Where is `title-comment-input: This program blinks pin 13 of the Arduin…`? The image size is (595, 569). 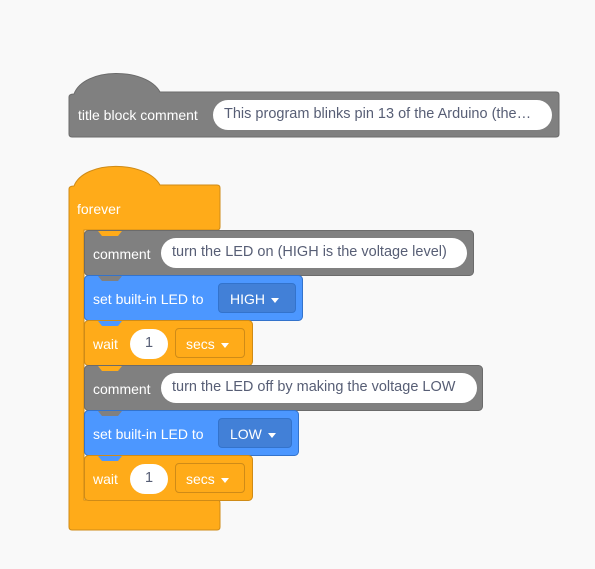
title-comment-input: This program blinks pin 13 of the Arduin… is located at coordinates (382, 115).